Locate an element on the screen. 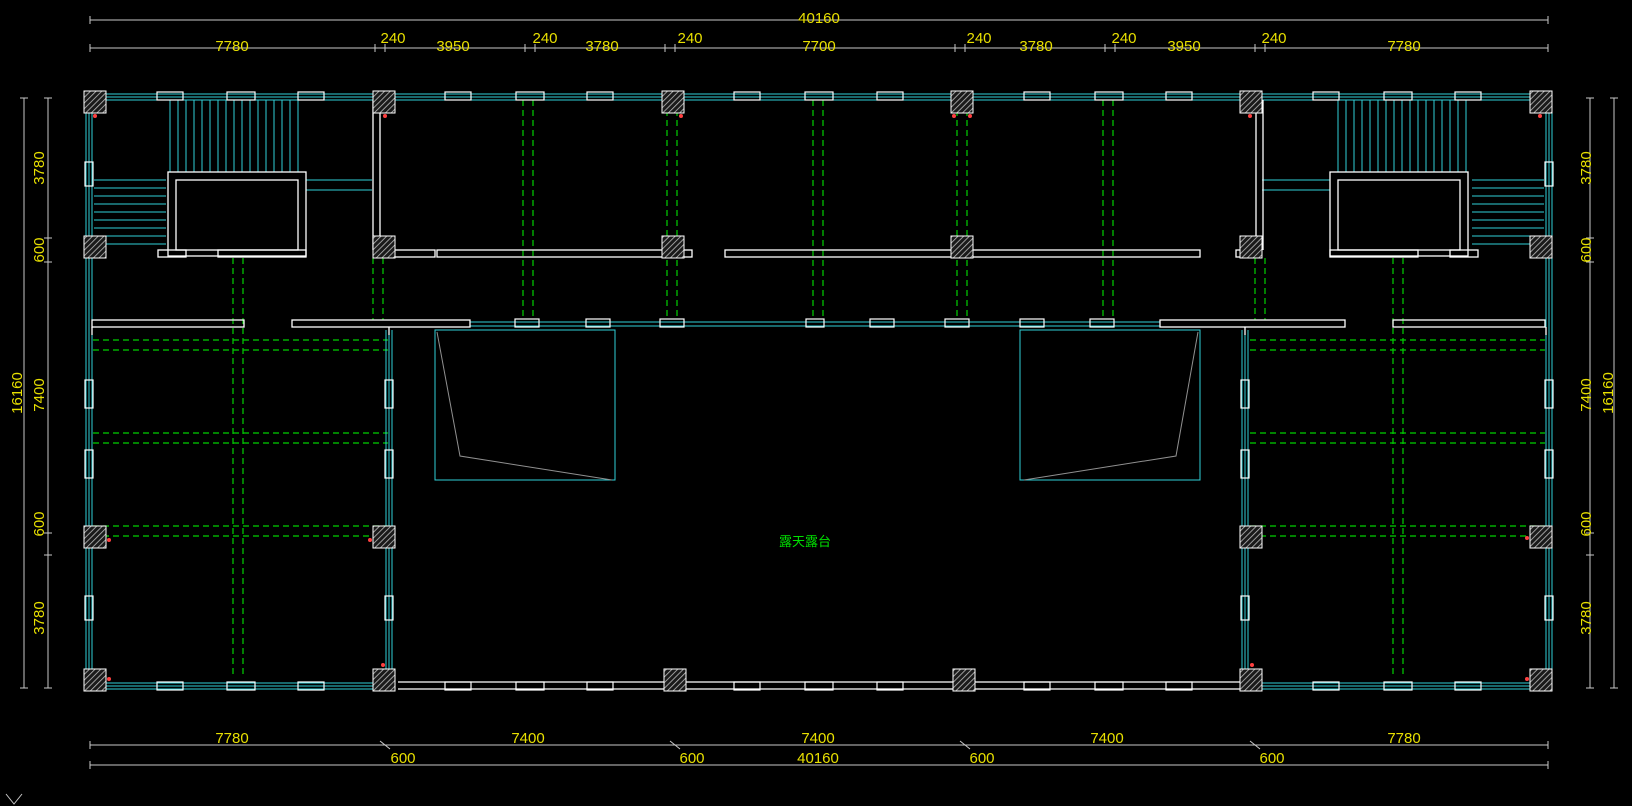 The image size is (1632, 806). dimension-bottom-0: 7780 is located at coordinates (231, 738).